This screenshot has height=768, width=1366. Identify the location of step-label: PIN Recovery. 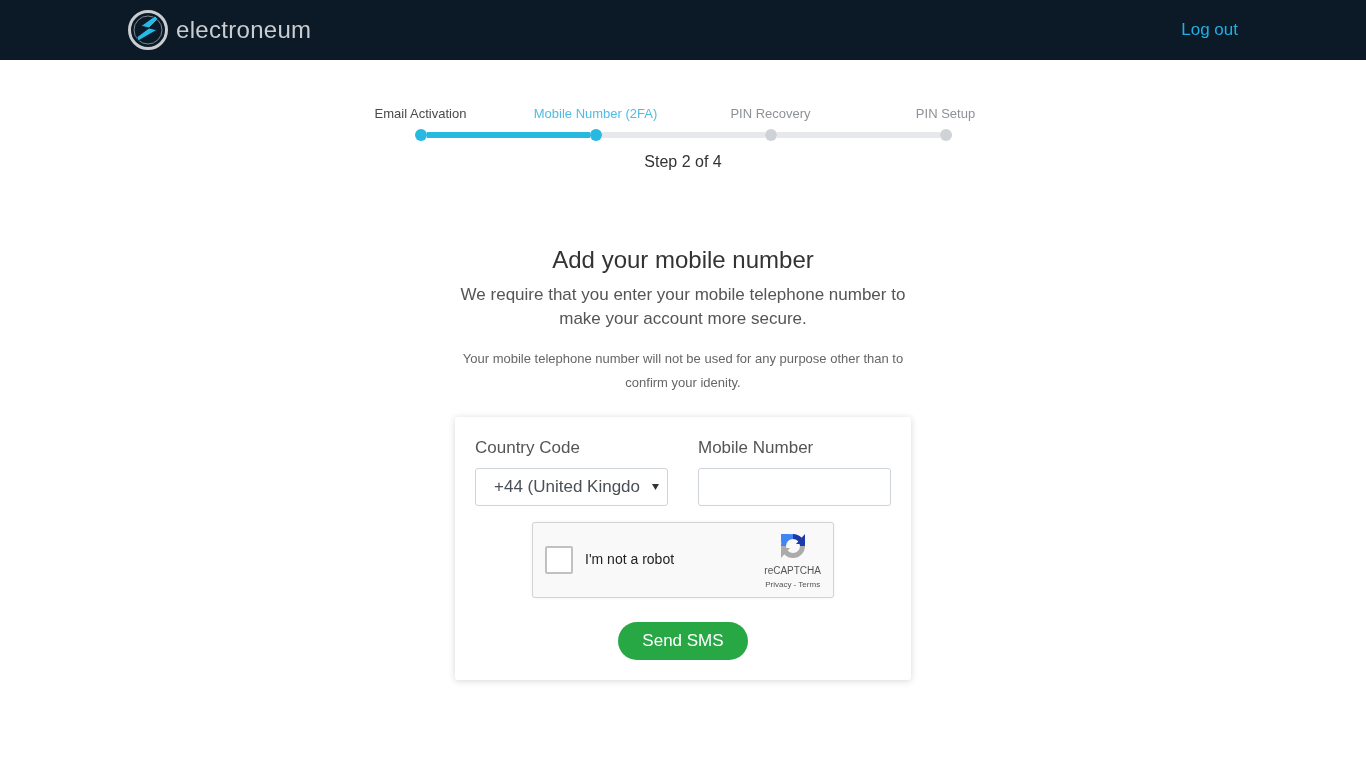
(770, 114).